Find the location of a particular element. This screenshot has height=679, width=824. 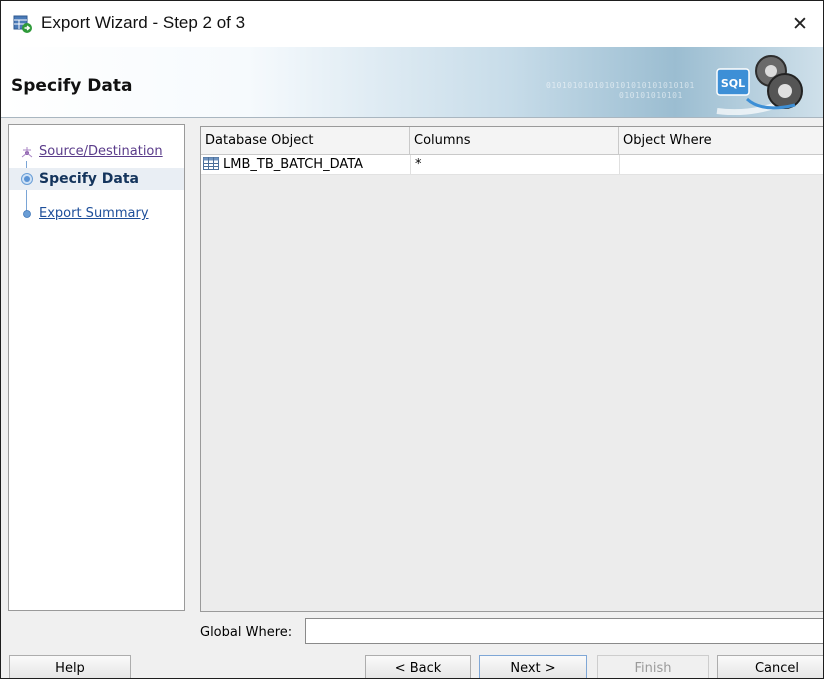

cell-database-object: LMB_TB_BATCH_DATA is located at coordinates (305, 164).